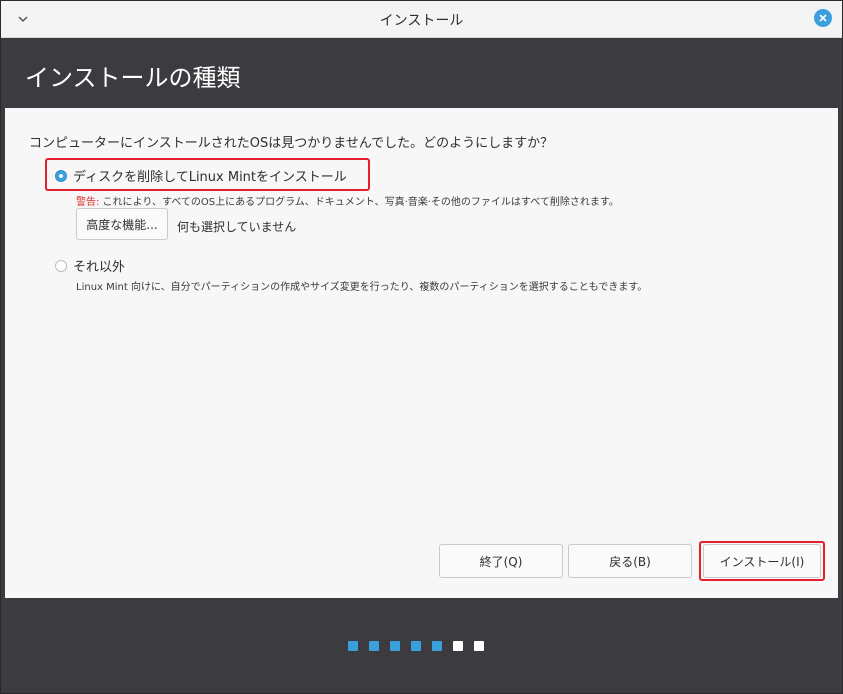  I want to click on window-title: インストール, so click(421, 21).